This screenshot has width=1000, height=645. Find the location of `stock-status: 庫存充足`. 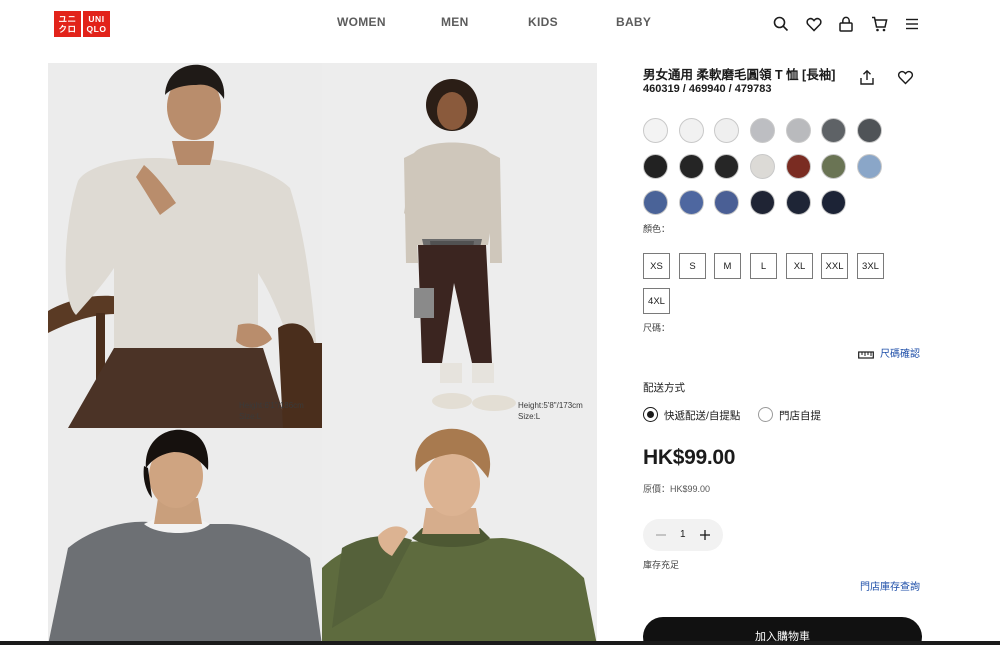

stock-status: 庫存充足 is located at coordinates (661, 565).